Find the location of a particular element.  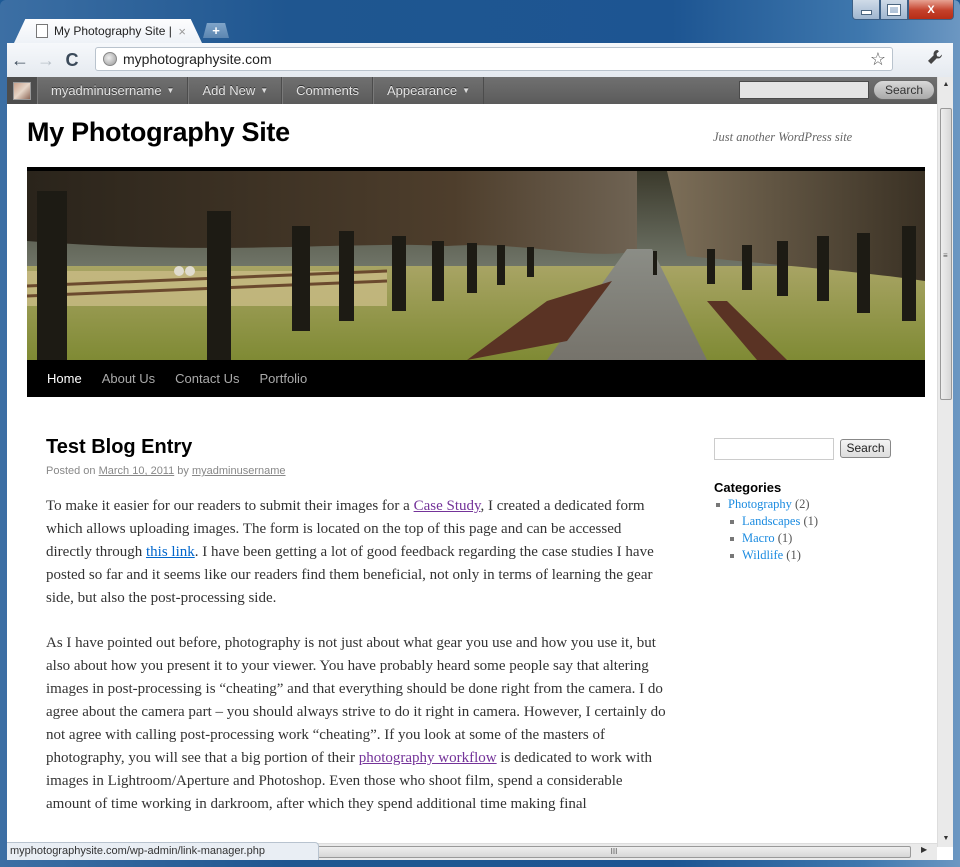

scroll-up-arrow-icon: ▲ is located at coordinates (945, 85).